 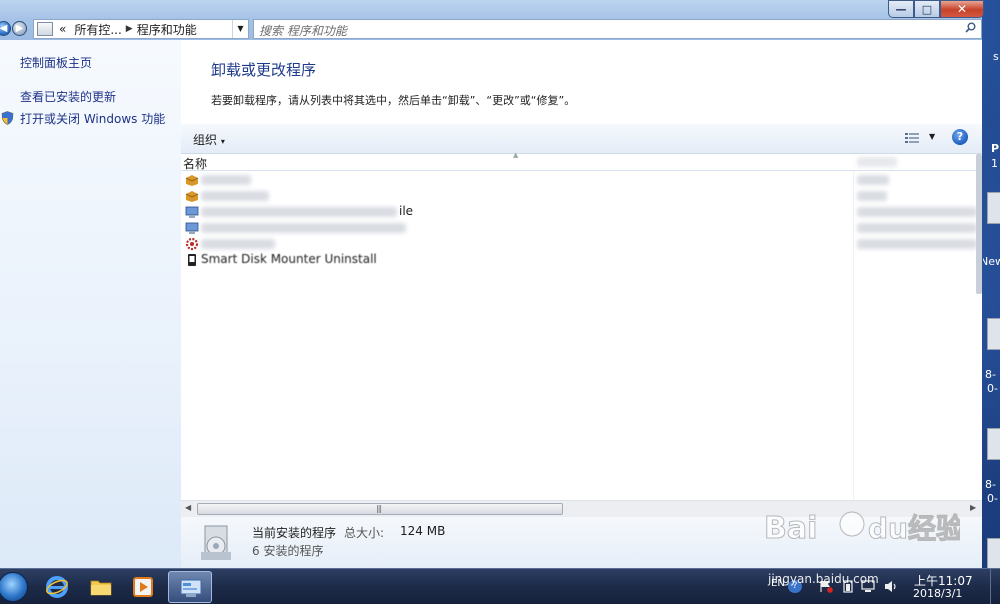 I want to click on internet-explorer-icon, so click(x=57, y=587).